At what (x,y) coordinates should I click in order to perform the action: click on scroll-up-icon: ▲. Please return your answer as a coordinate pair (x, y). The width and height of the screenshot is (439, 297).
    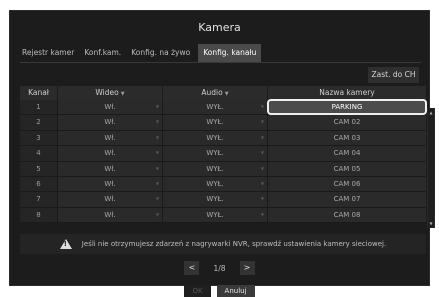
    Looking at the image, I should click on (431, 112).